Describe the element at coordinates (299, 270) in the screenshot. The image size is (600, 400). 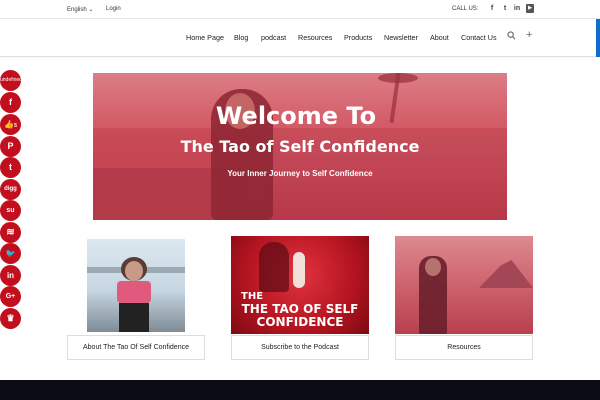
I see `podcast-figure` at that location.